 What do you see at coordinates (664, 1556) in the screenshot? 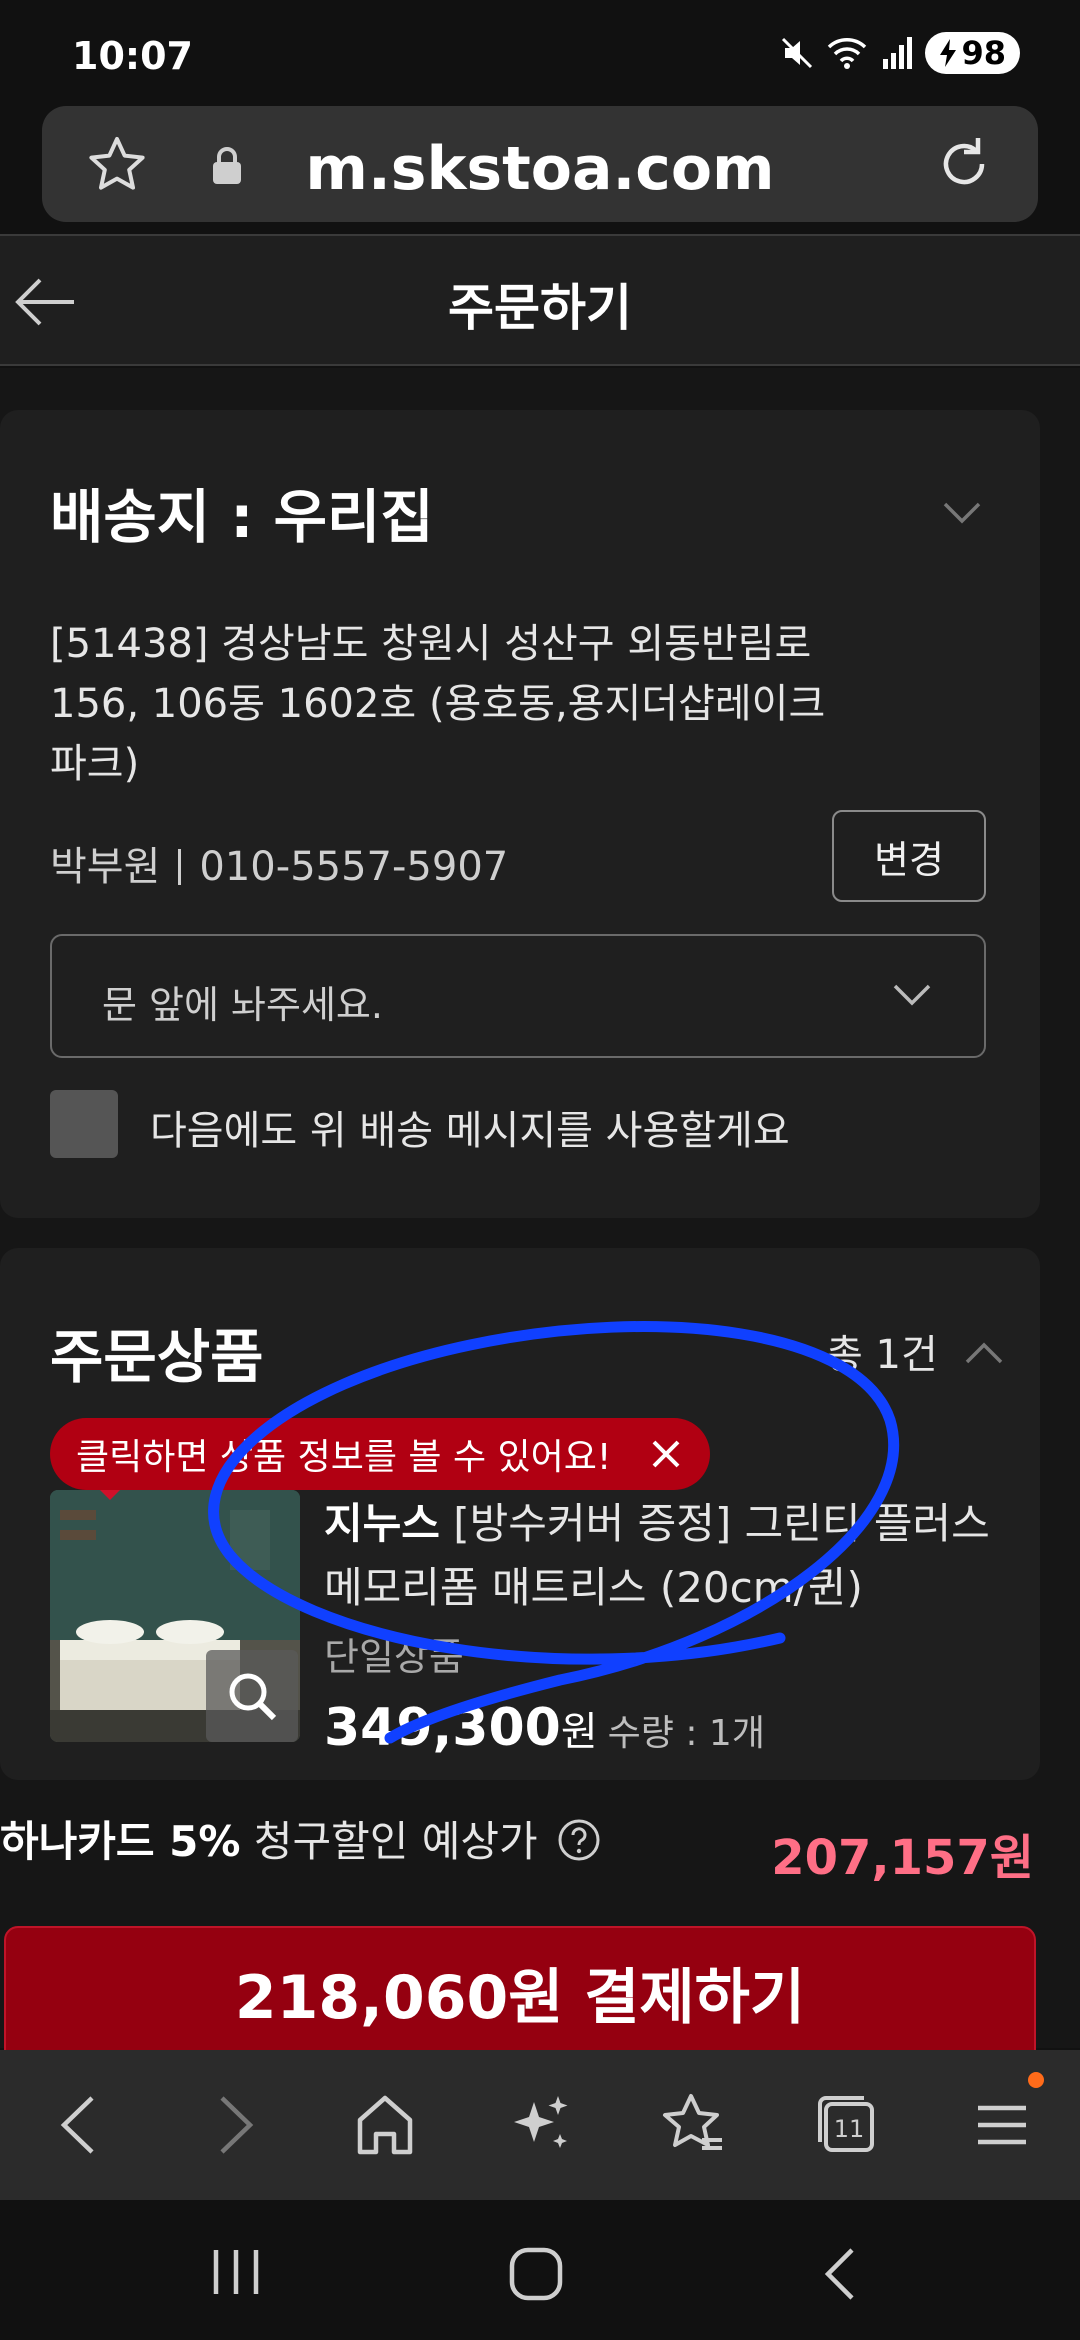
I see `product-name: 지누스 [방수커버 증정] 그린티 플러스 메모리폼 매트리스 (20cm/퀸)` at bounding box center [664, 1556].